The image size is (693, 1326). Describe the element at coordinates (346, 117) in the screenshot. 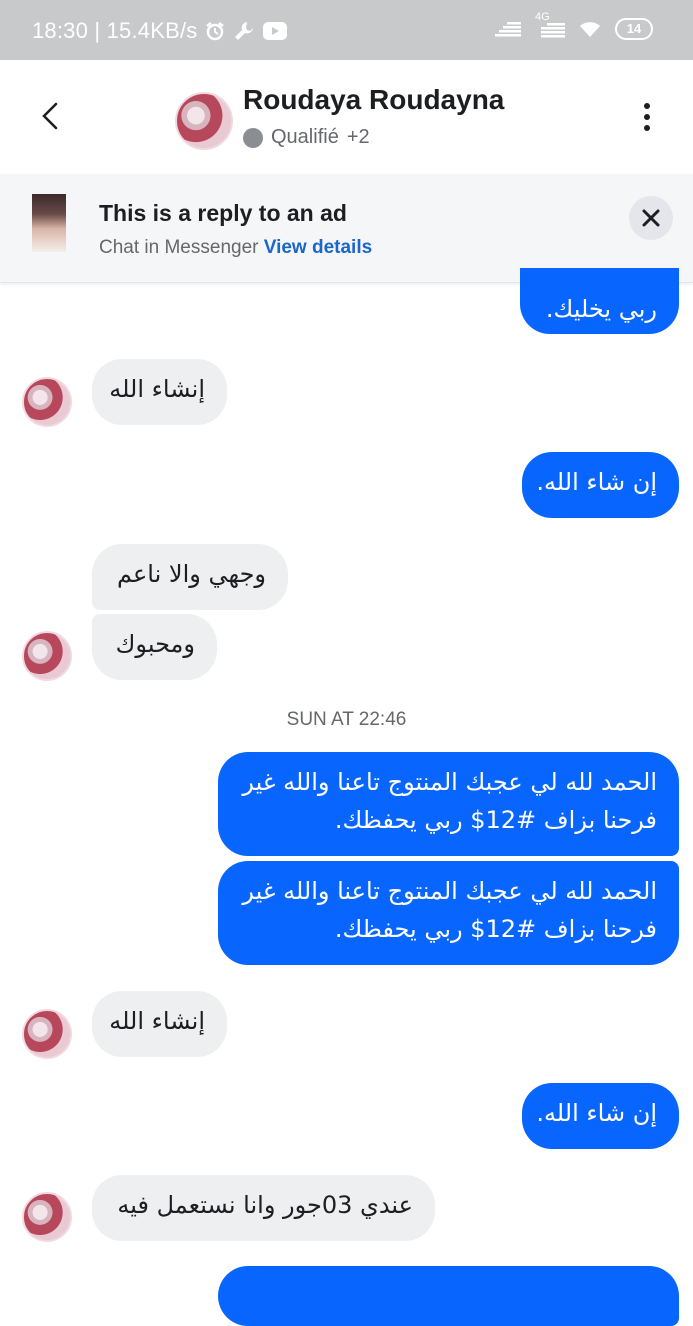

I see `conversation-header: Roudaya Roudayna Qualifié +2` at that location.